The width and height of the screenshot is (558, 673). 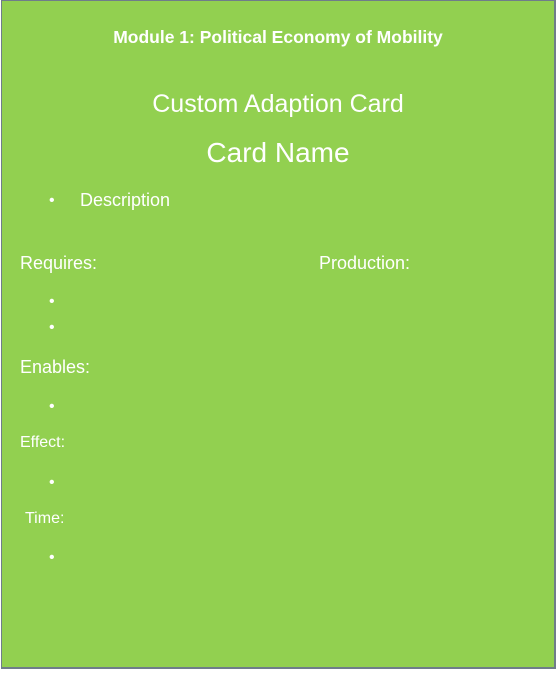 What do you see at coordinates (278, 152) in the screenshot?
I see `card-name: Card Name` at bounding box center [278, 152].